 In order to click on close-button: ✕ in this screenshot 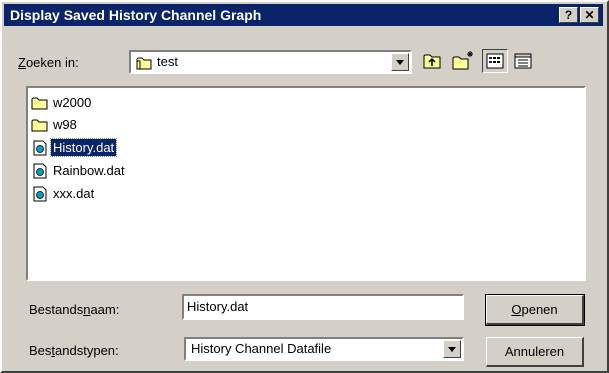, I will do `click(589, 15)`.